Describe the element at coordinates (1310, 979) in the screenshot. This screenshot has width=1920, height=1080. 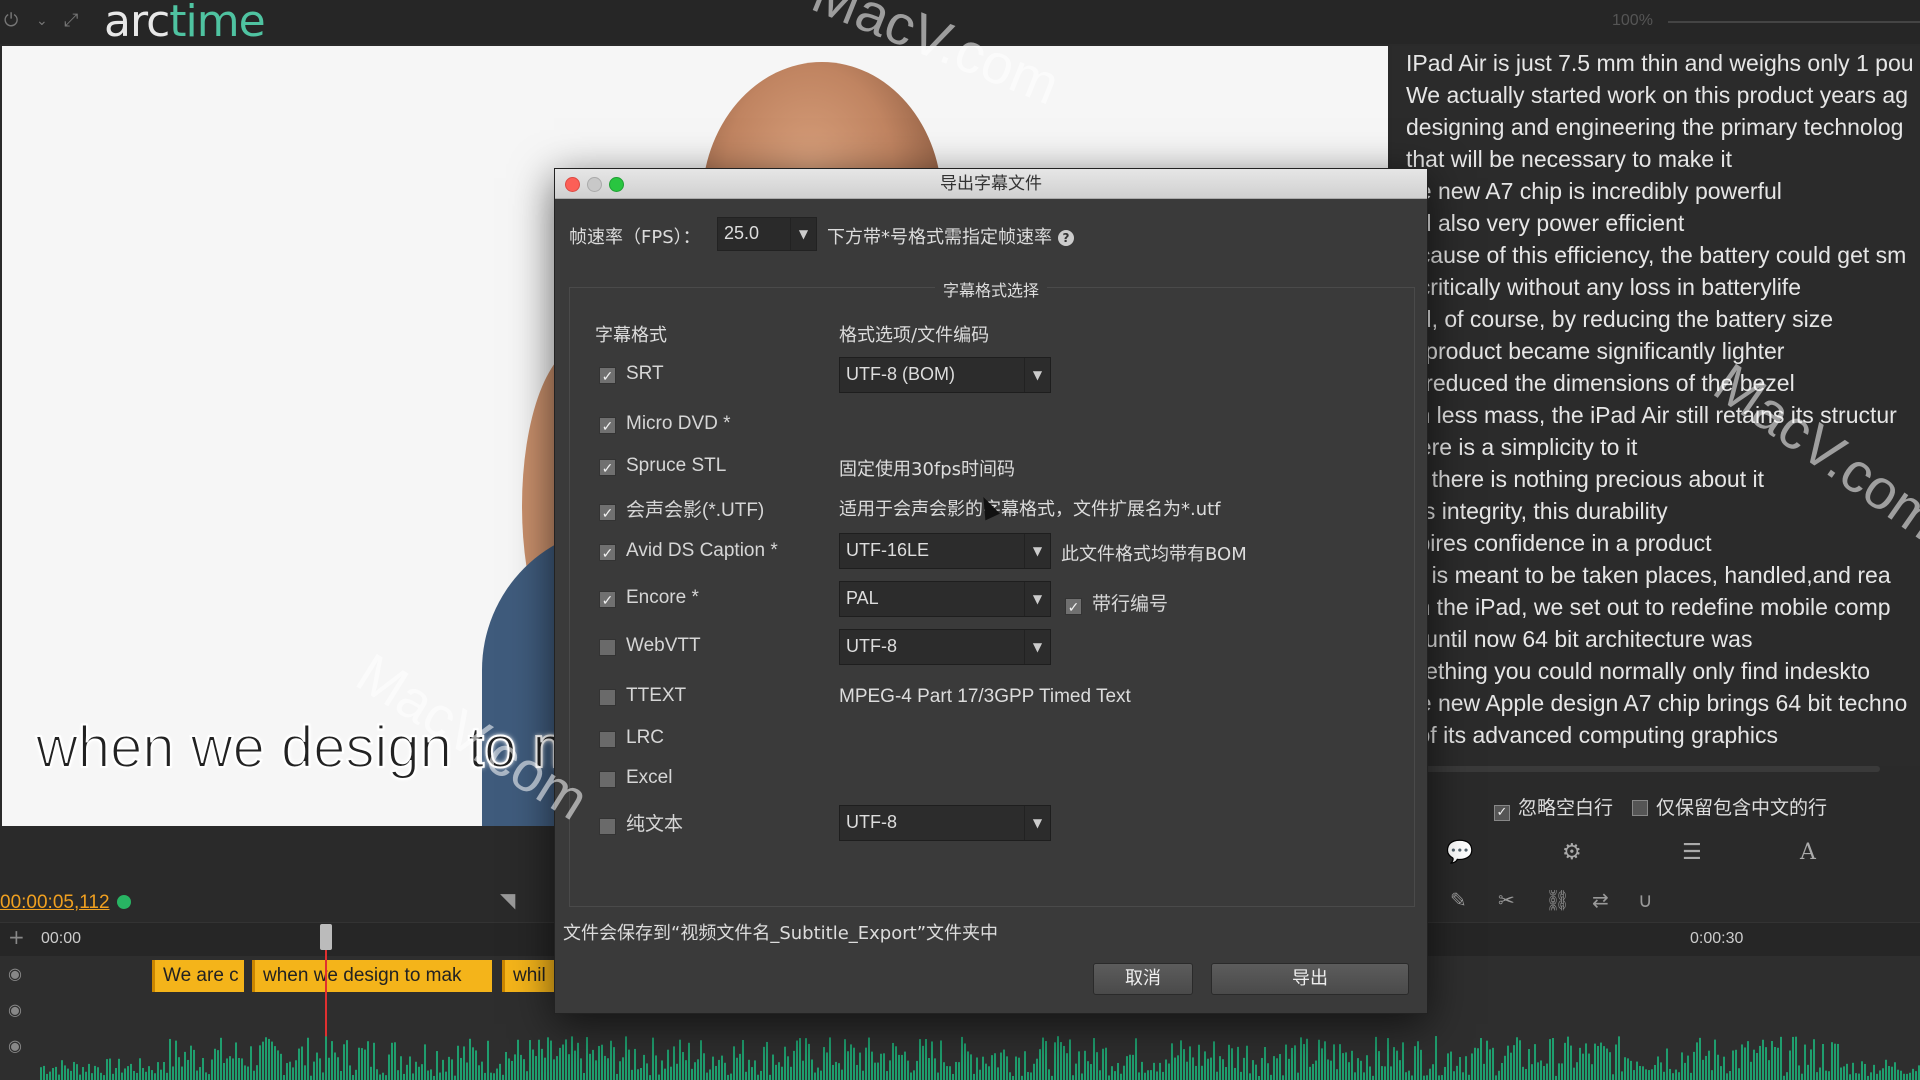
I see `export-button: 导出` at that location.